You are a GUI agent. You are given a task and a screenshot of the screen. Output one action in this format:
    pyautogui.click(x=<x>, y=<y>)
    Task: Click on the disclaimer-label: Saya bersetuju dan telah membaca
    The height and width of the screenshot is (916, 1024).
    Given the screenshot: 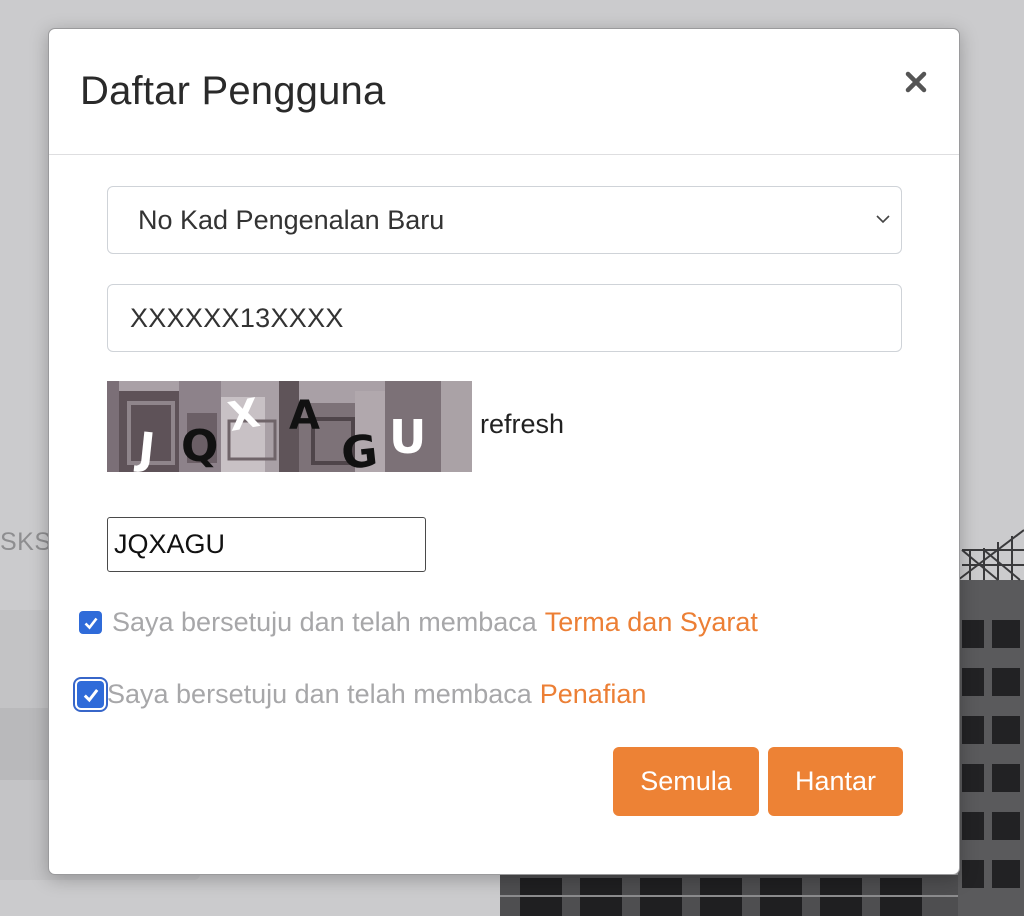 What is the action you would take?
    pyautogui.click(x=319, y=694)
    